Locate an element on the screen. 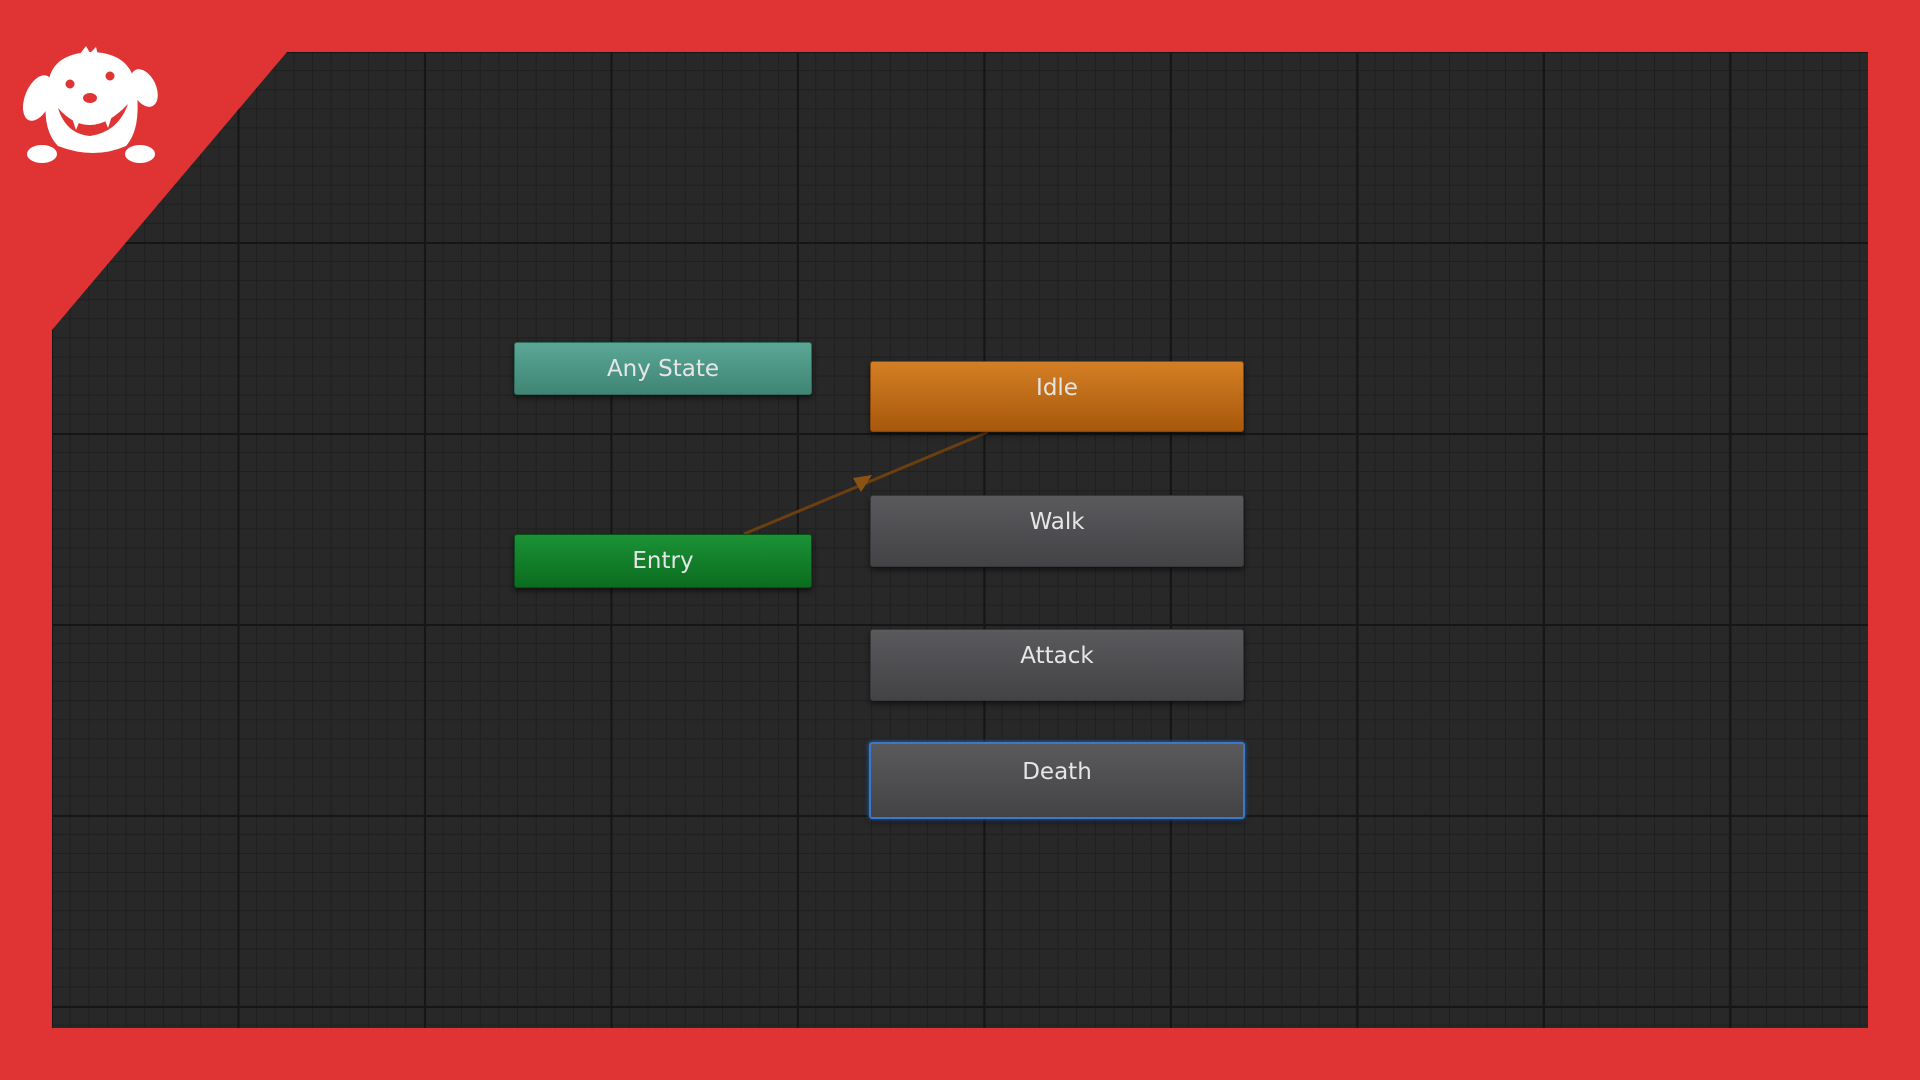 The width and height of the screenshot is (1920, 1080). state-label: Walk is located at coordinates (1057, 522).